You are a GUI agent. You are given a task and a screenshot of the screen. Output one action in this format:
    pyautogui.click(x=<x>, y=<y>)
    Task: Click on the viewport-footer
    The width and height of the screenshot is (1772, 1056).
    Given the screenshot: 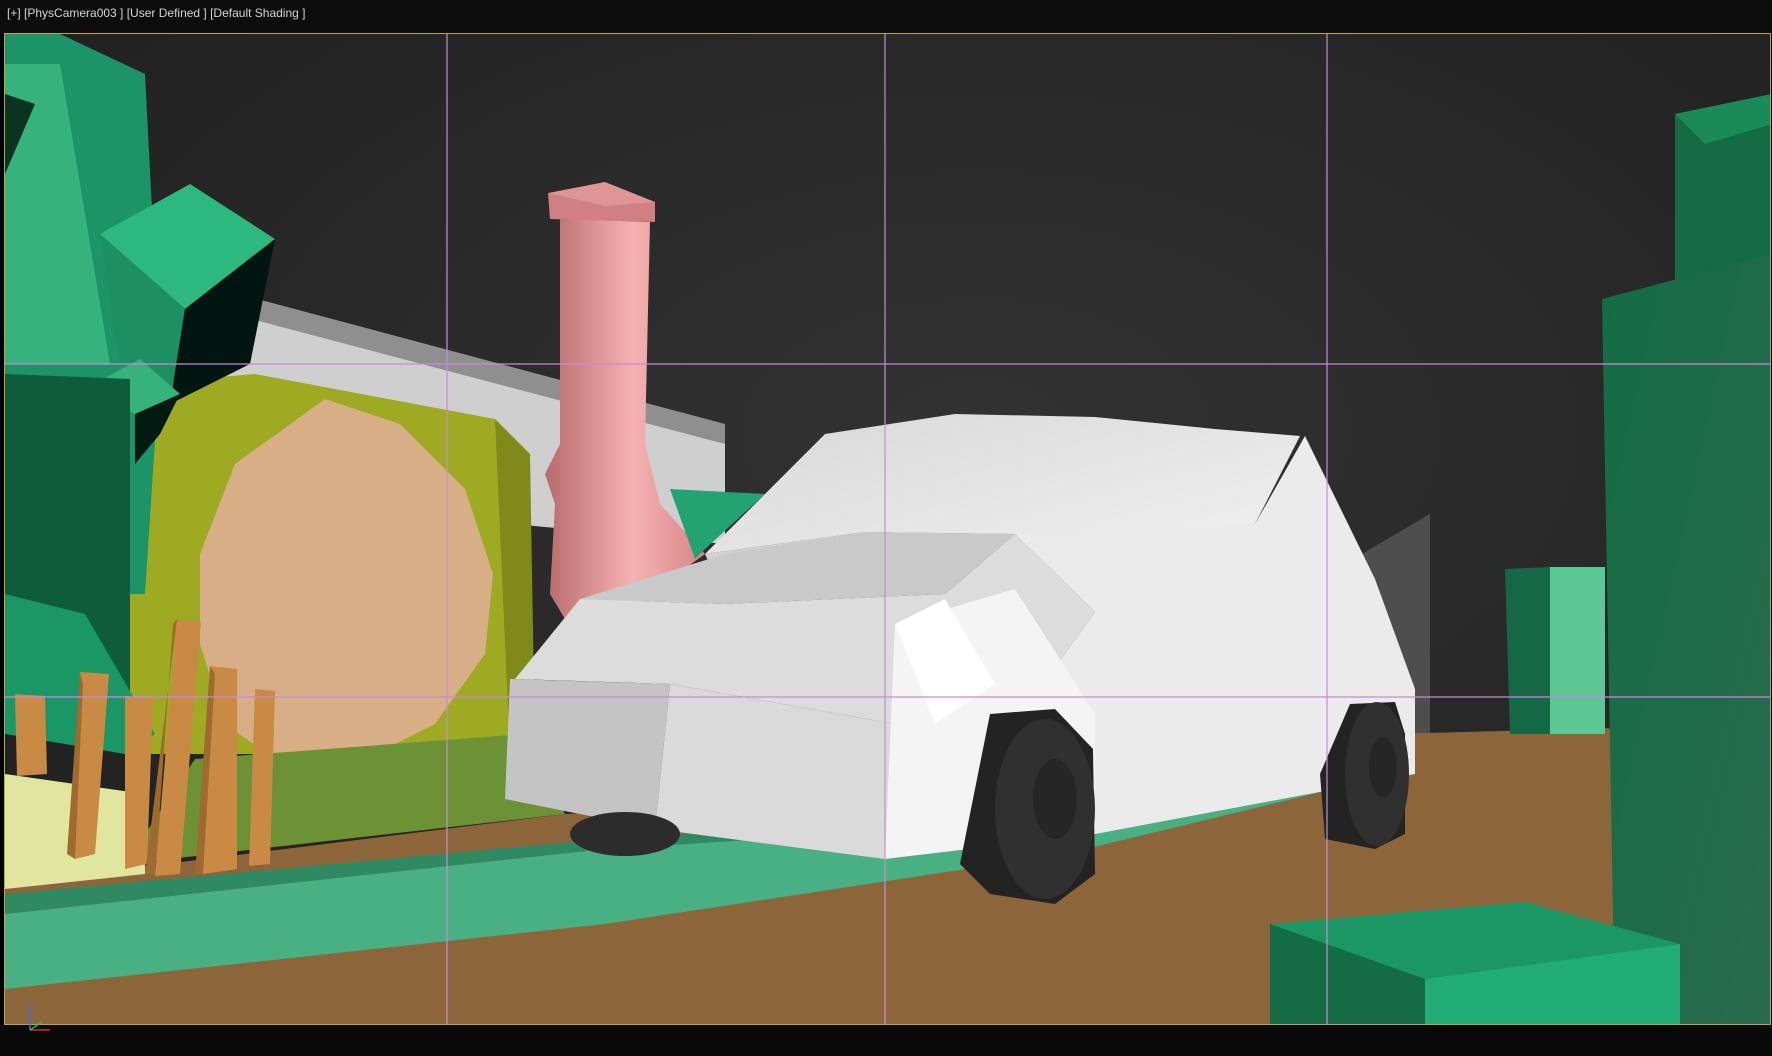 What is the action you would take?
    pyautogui.click(x=886, y=1040)
    